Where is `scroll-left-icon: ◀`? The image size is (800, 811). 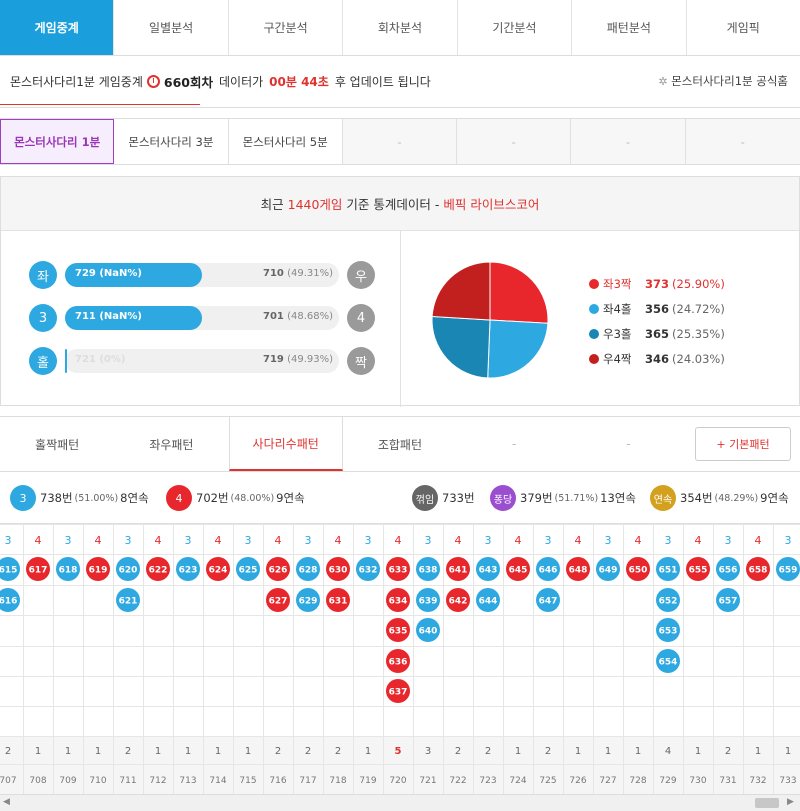 scroll-left-icon: ◀ is located at coordinates (6, 802).